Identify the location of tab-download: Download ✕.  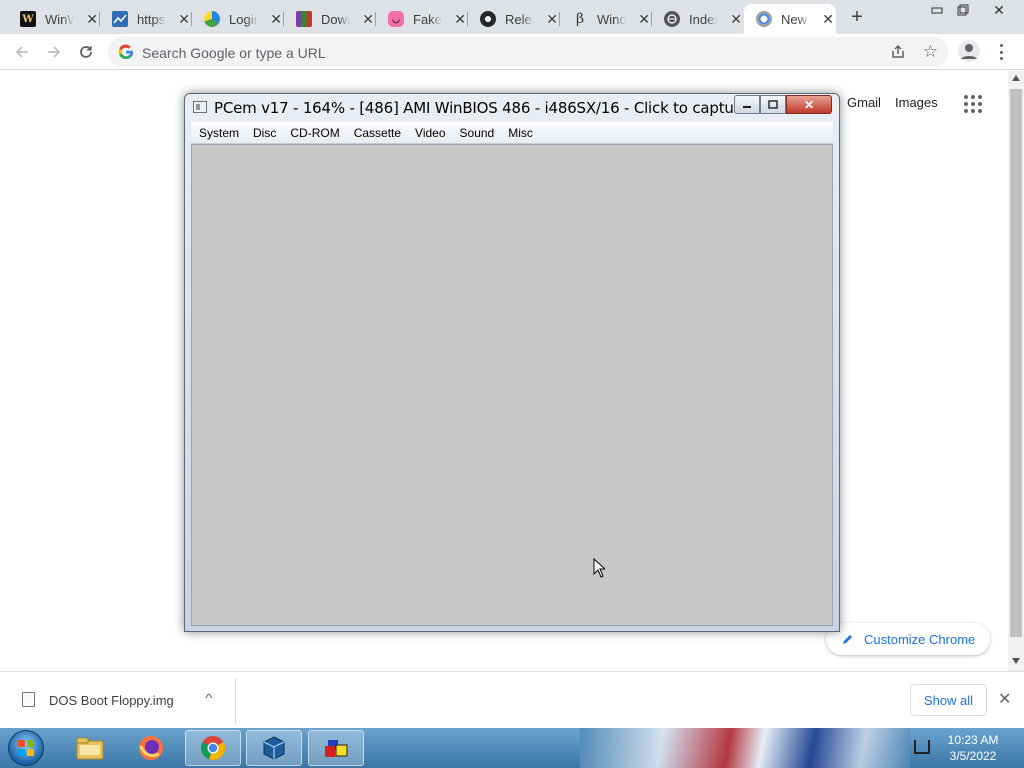
(330, 19).